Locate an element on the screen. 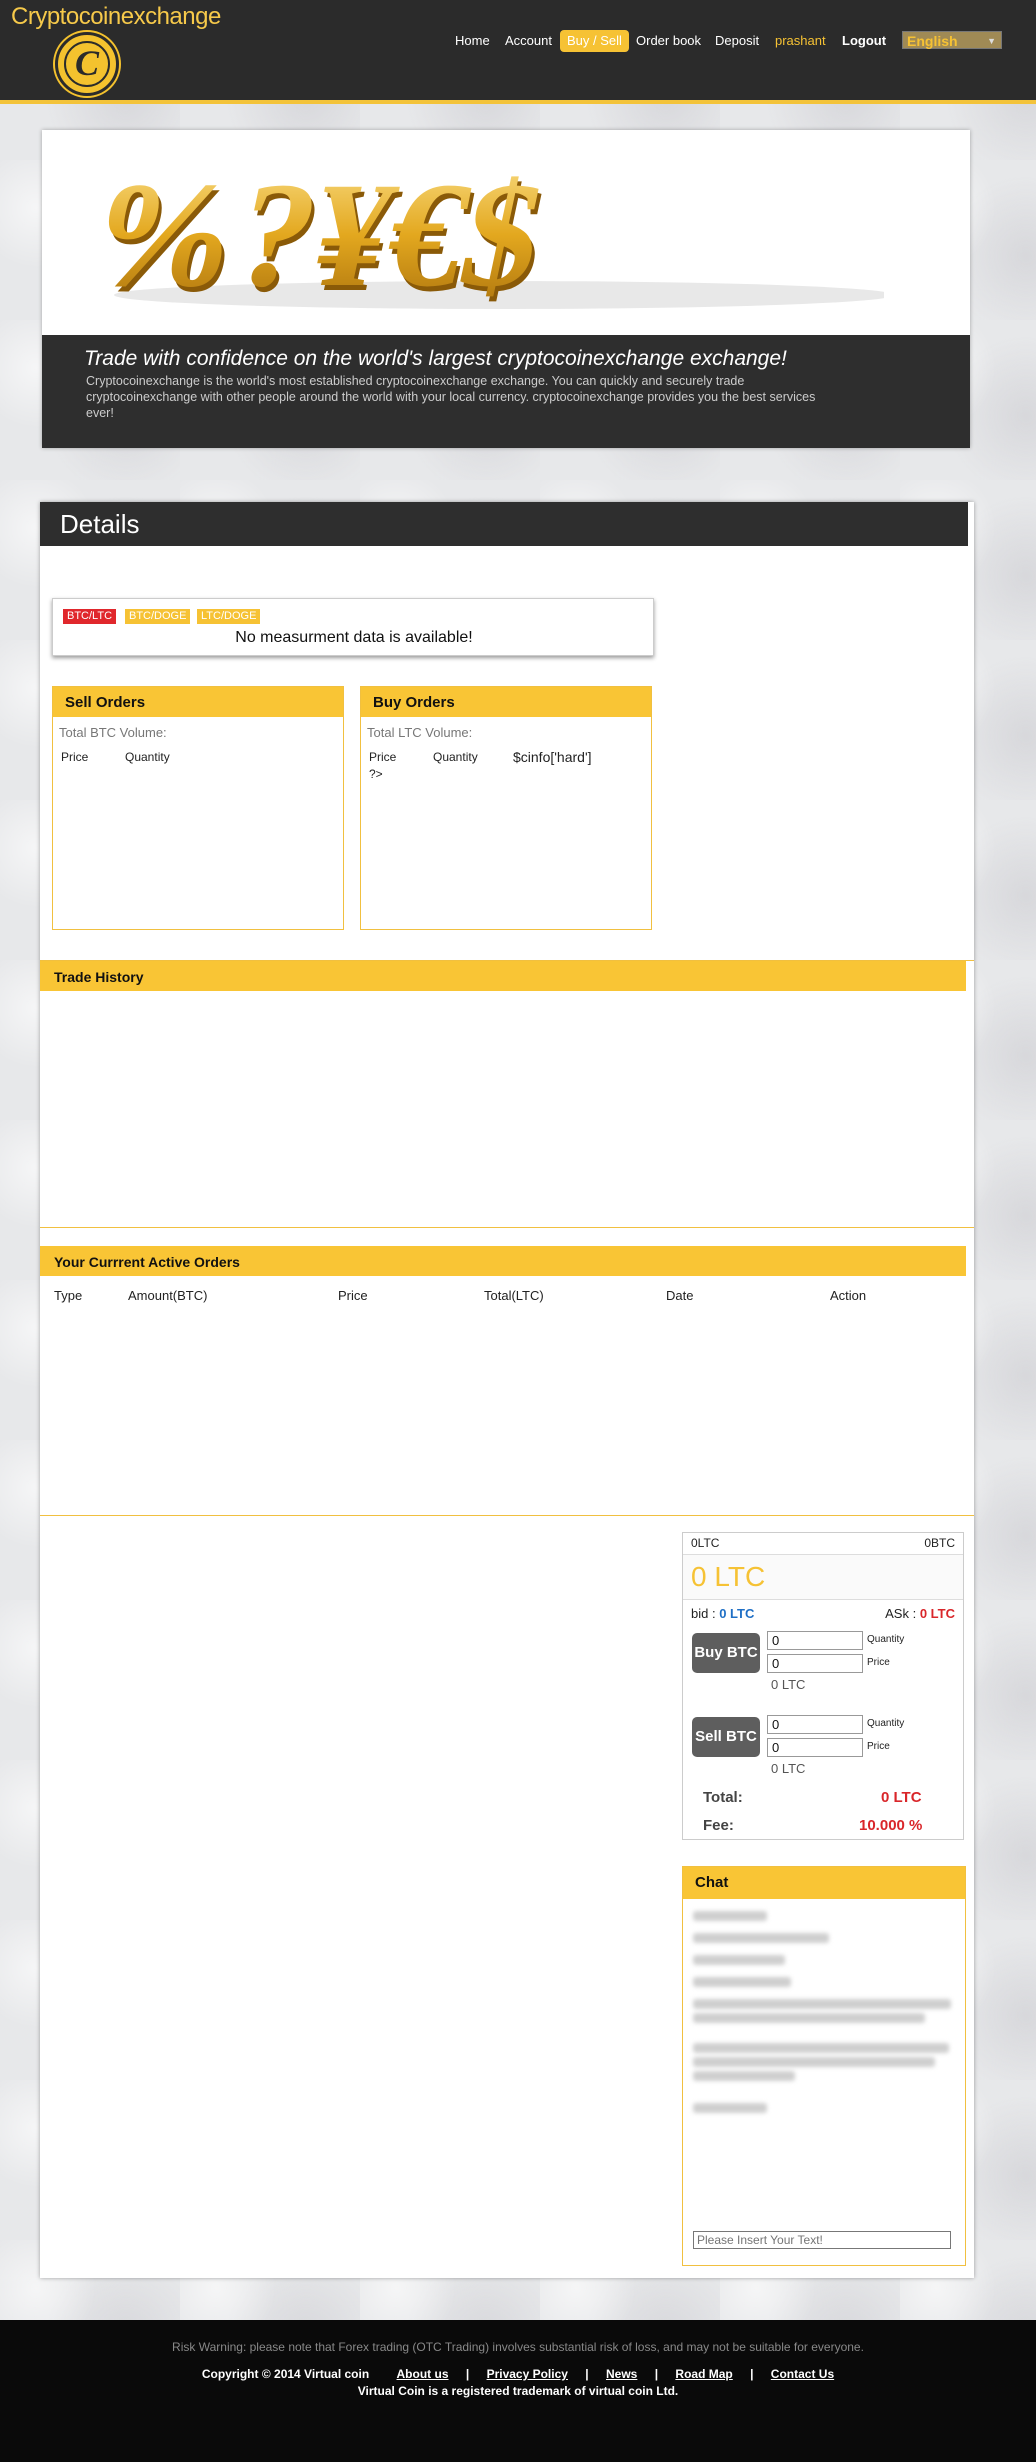  chat-messages is located at coordinates (824, 2064).